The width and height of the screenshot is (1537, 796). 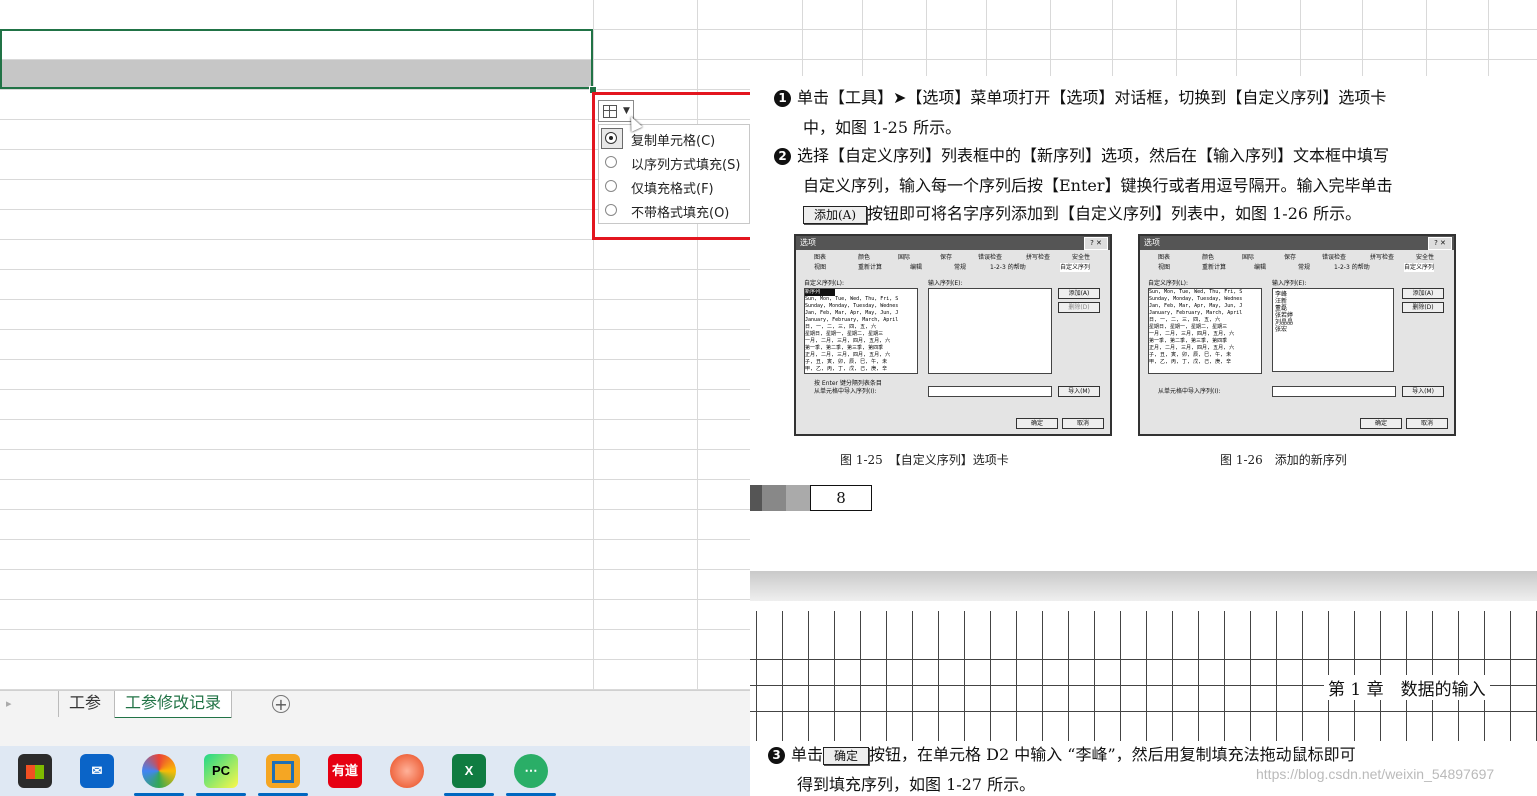 I want to click on tab-scroll-icon: ▸, so click(x=9, y=703).